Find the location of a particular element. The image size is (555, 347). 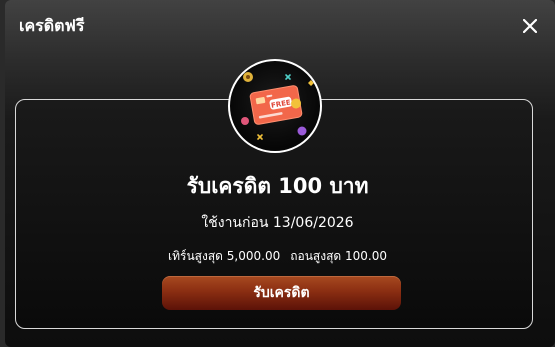

promo-image: FREE is located at coordinates (275, 106).